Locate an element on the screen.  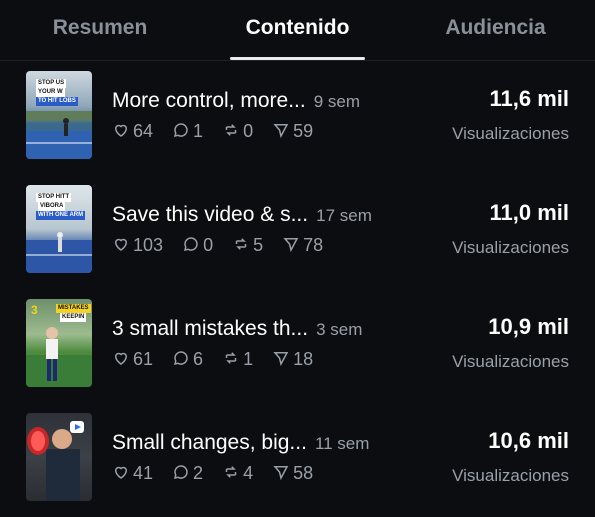
post-title: More control, more... 9 sem is located at coordinates (236, 101).